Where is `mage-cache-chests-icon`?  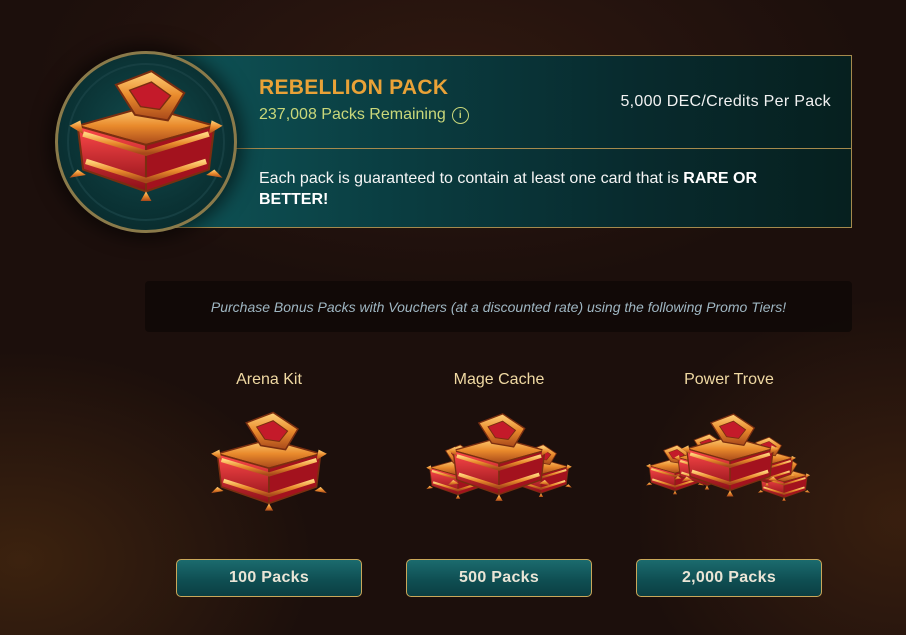
mage-cache-chests-icon is located at coordinates (499, 473).